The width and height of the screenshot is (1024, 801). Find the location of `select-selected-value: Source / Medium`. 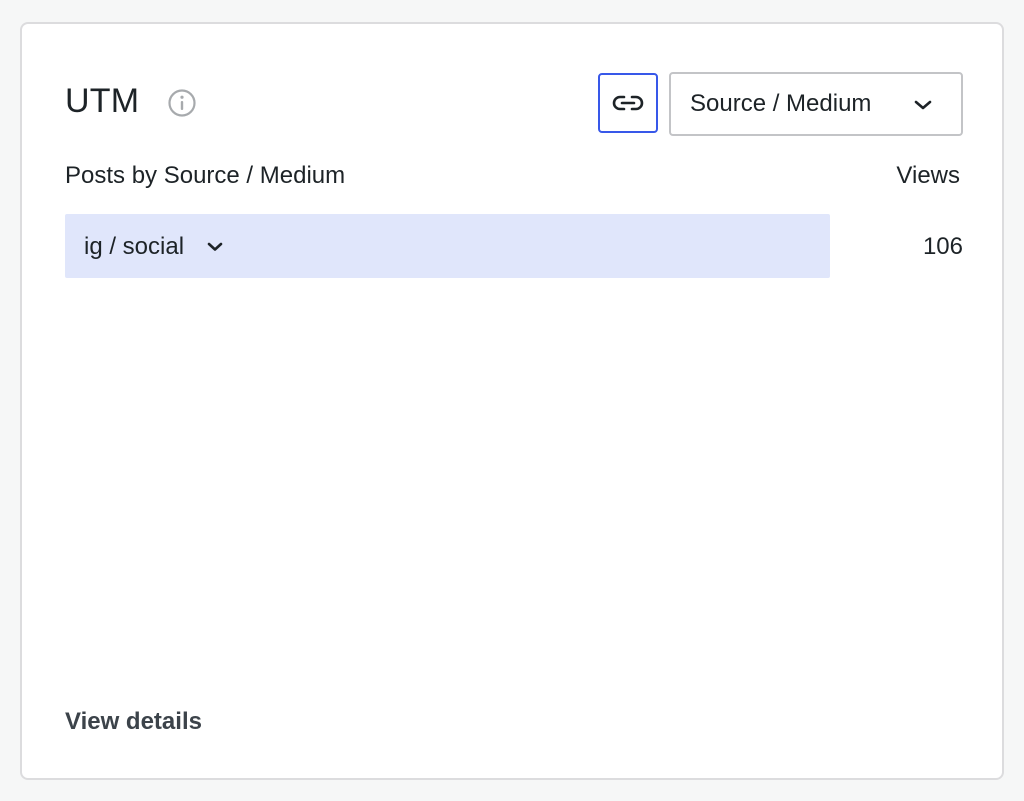

select-selected-value: Source / Medium is located at coordinates (781, 103).